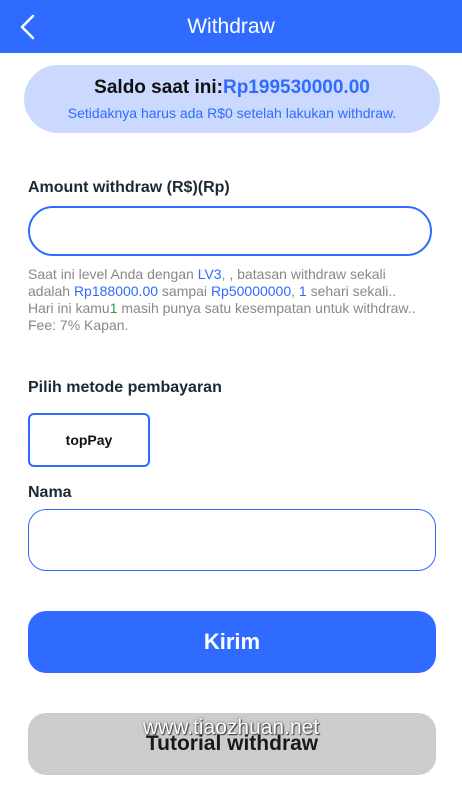 Image resolution: width=462 pixels, height=812 pixels. Describe the element at coordinates (158, 87) in the screenshot. I see `balance-label: Saldo saat ini:` at that location.